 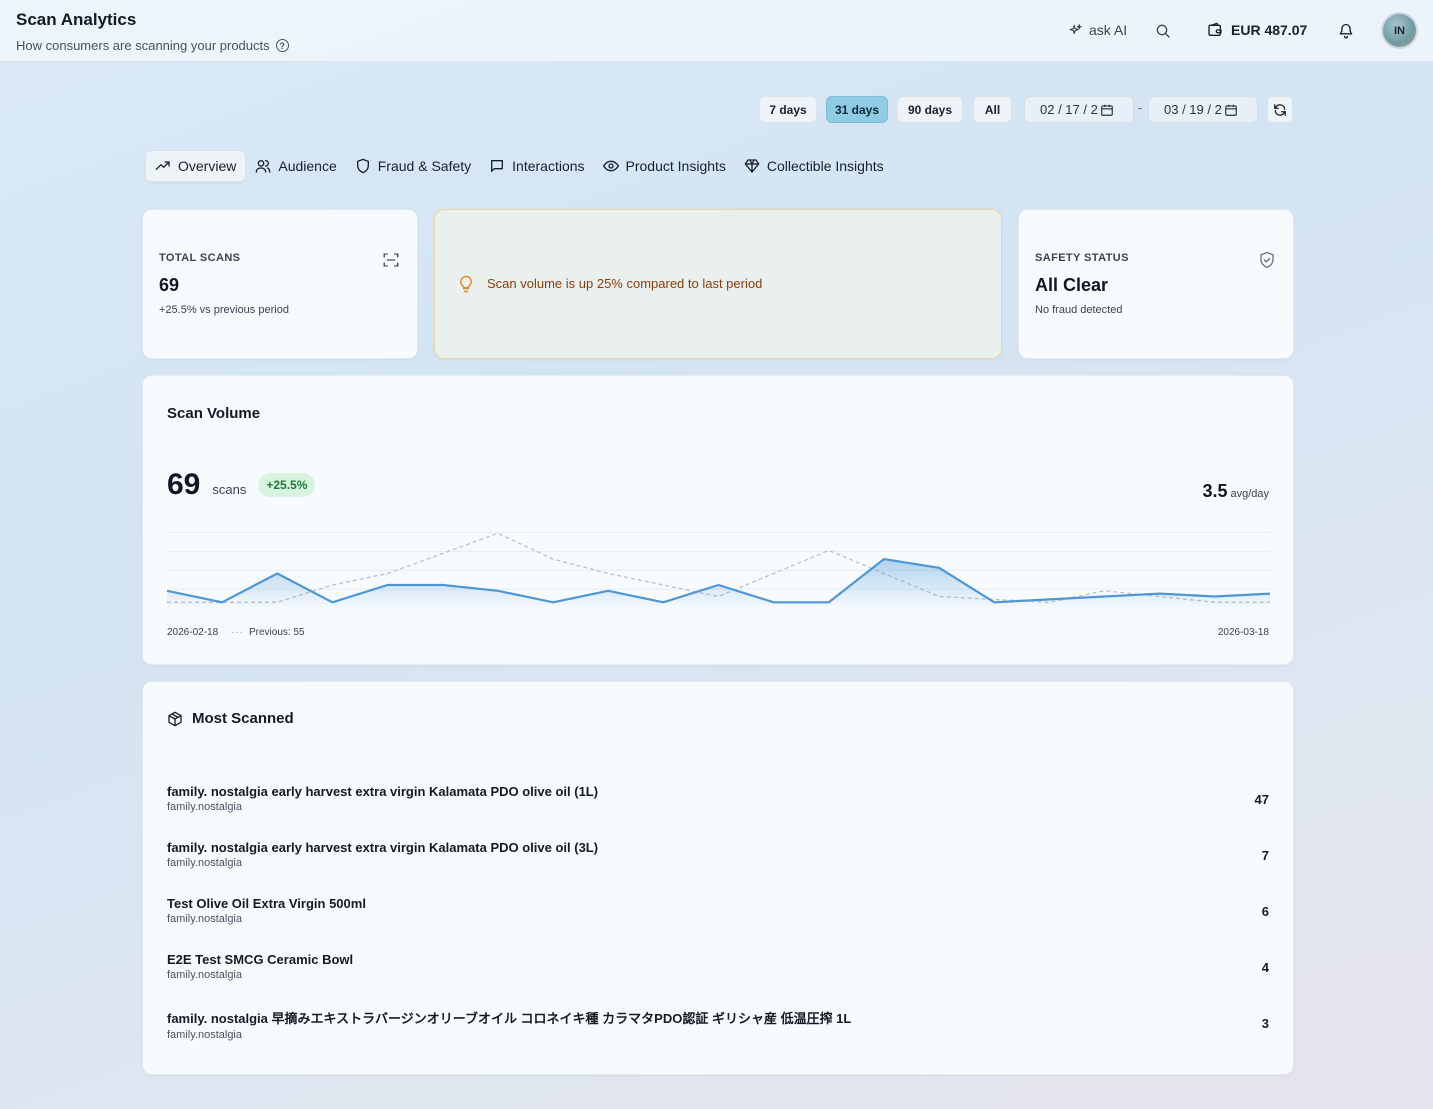 I want to click on message-square-icon, so click(x=497, y=166).